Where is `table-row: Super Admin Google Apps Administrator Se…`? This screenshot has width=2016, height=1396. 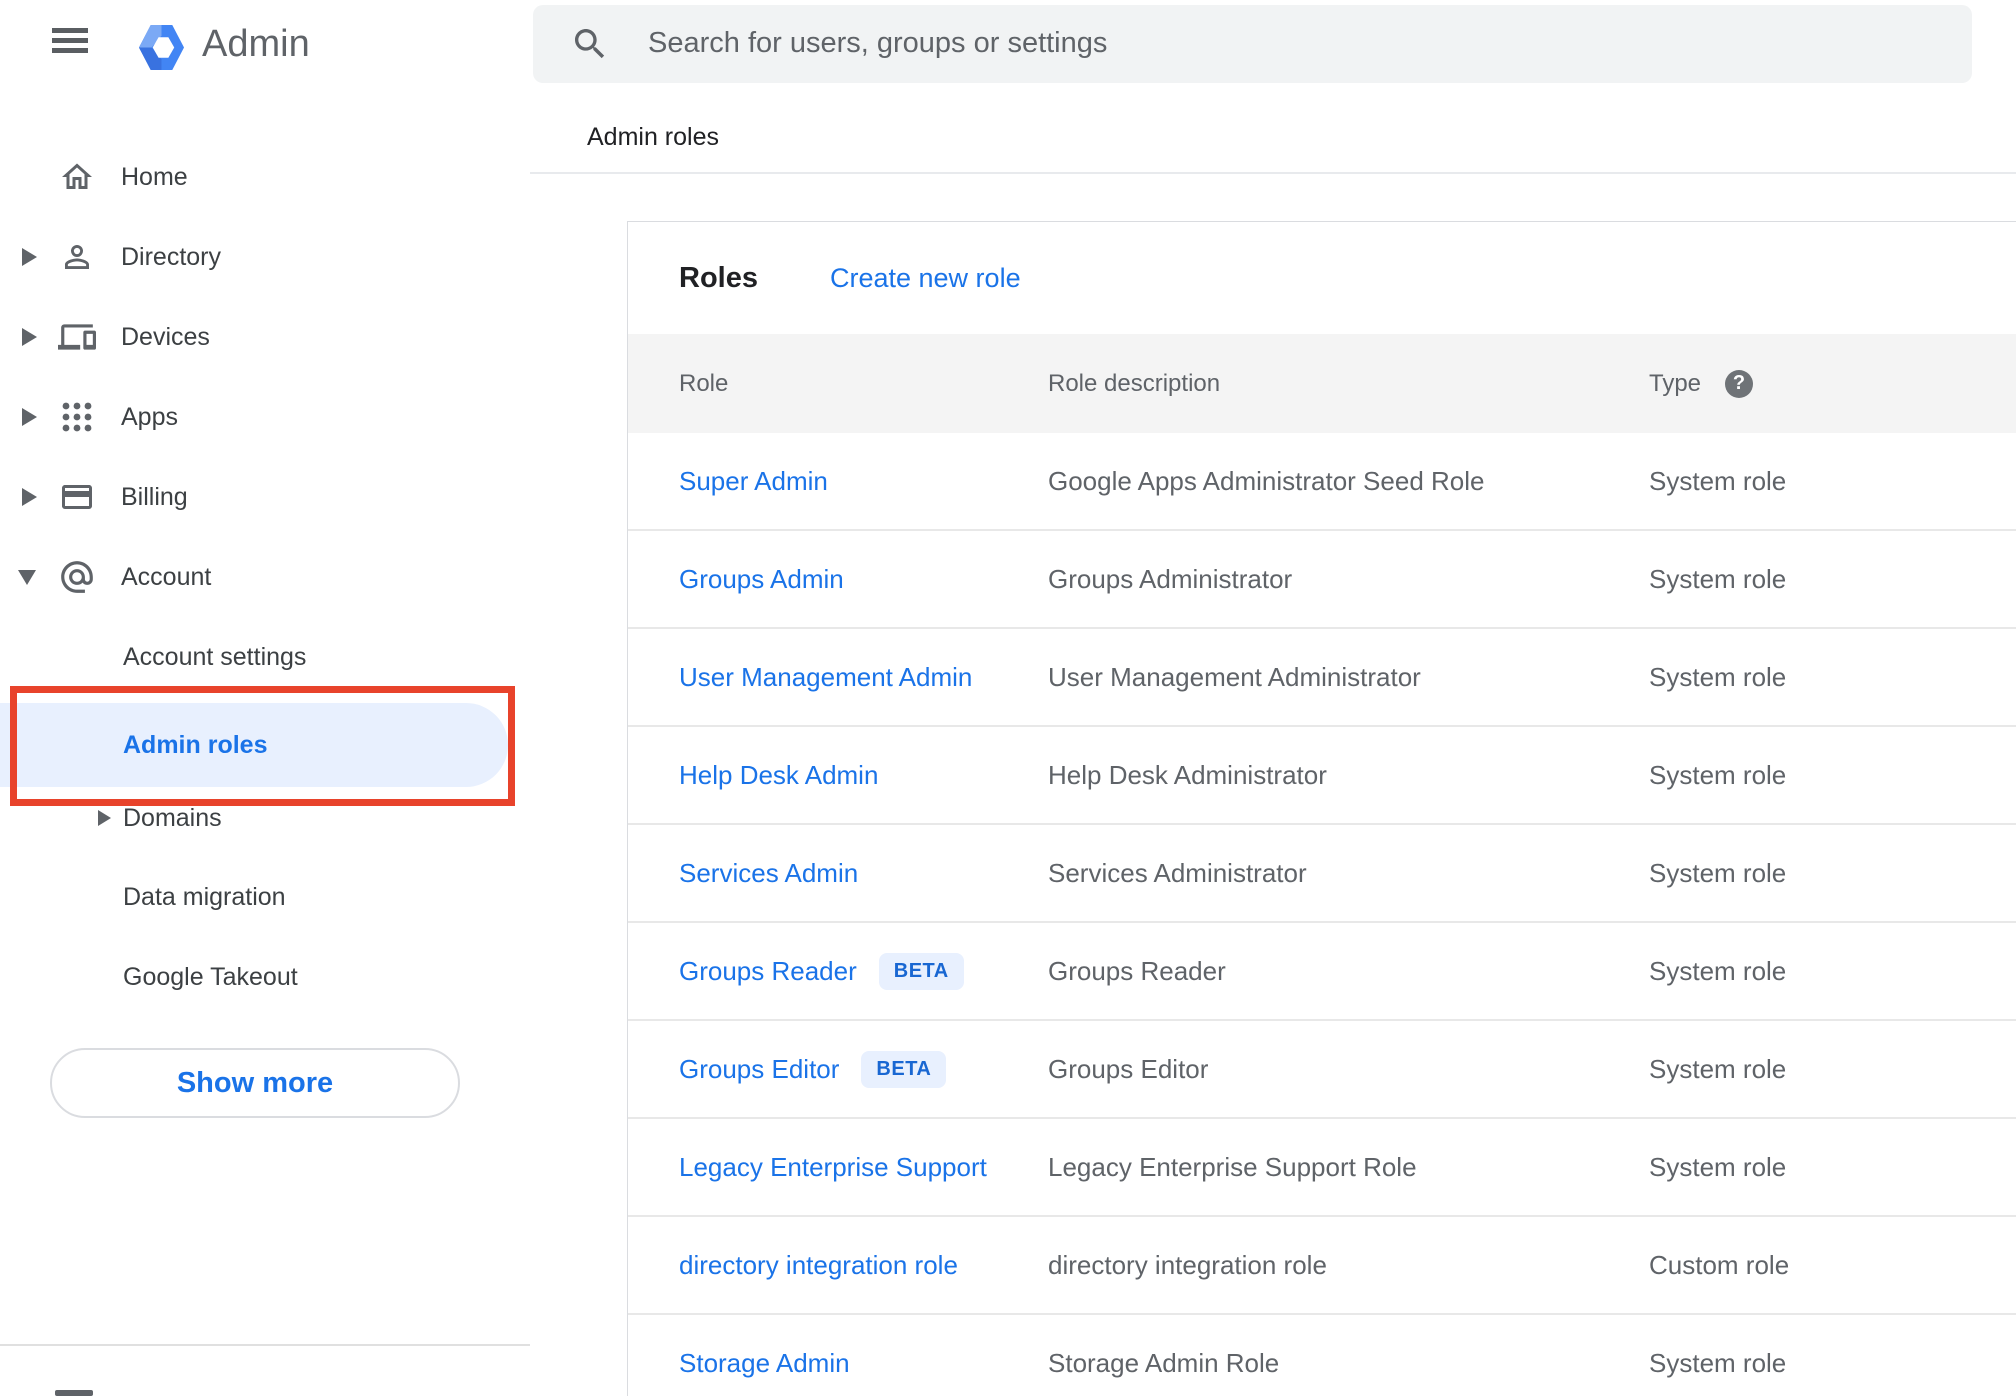 table-row: Super Admin Google Apps Administrator Se… is located at coordinates (1322, 482).